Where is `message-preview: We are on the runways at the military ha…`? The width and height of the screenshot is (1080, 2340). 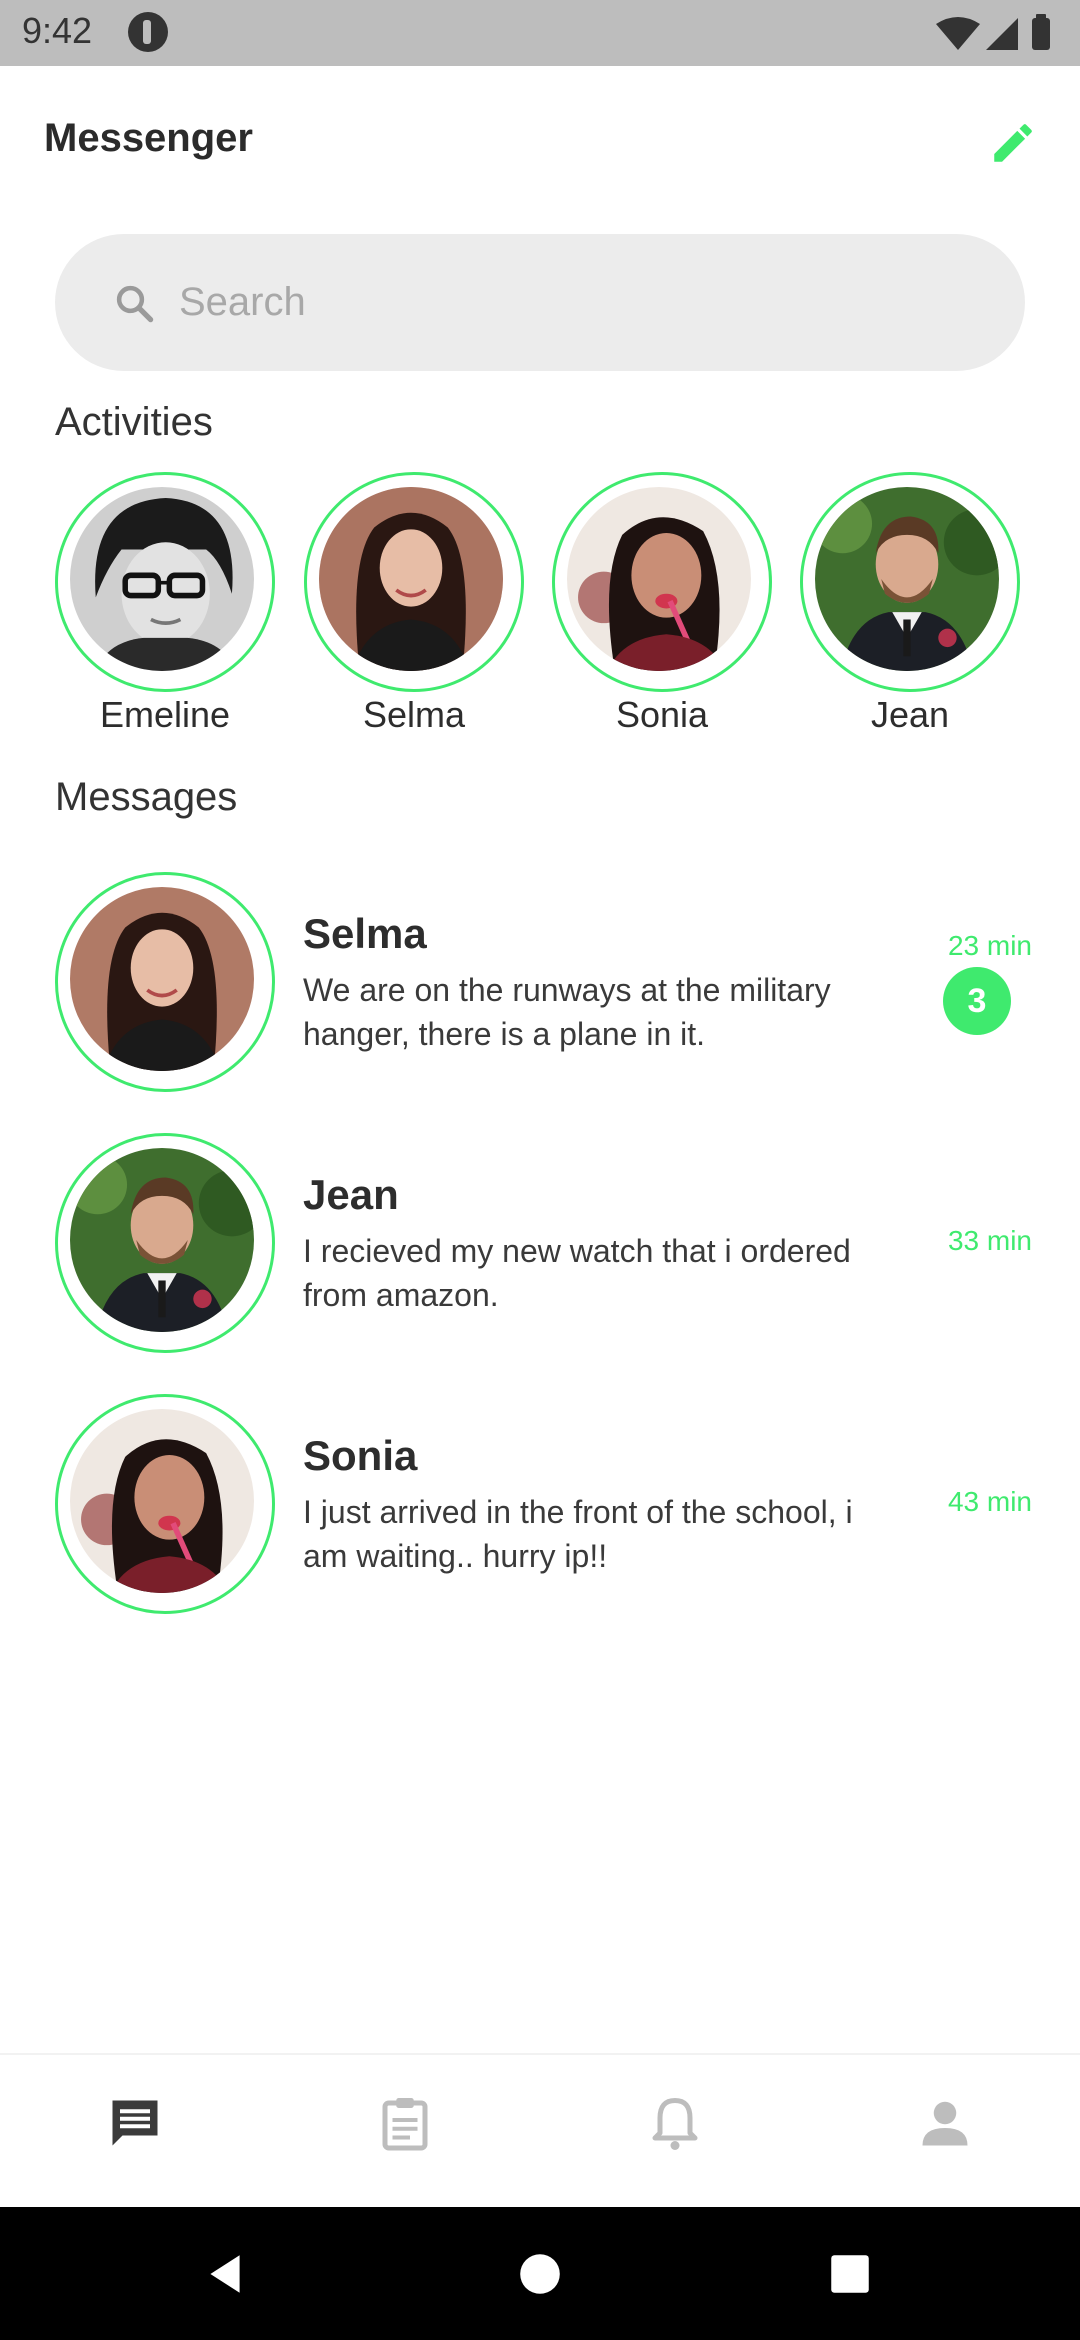 message-preview: We are on the runways at the military ha… is located at coordinates (567, 1012).